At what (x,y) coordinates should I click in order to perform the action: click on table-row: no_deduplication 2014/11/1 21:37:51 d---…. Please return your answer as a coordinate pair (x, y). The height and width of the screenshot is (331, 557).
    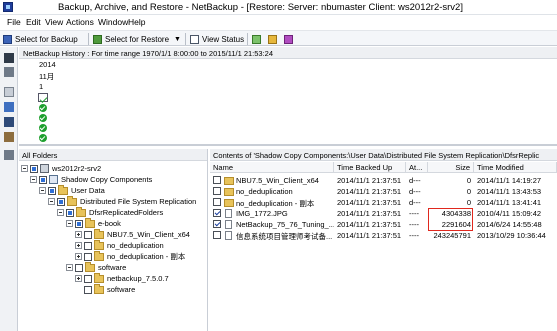
    Looking at the image, I should click on (383, 191).